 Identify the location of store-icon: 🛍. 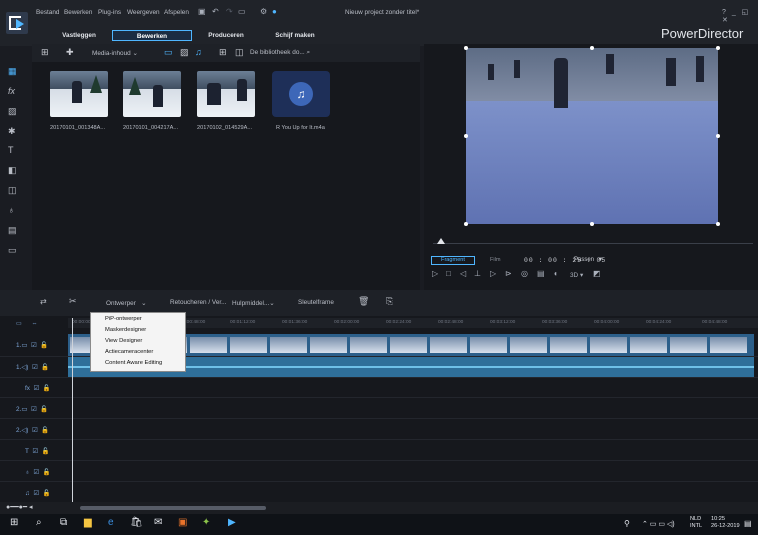
(136, 522).